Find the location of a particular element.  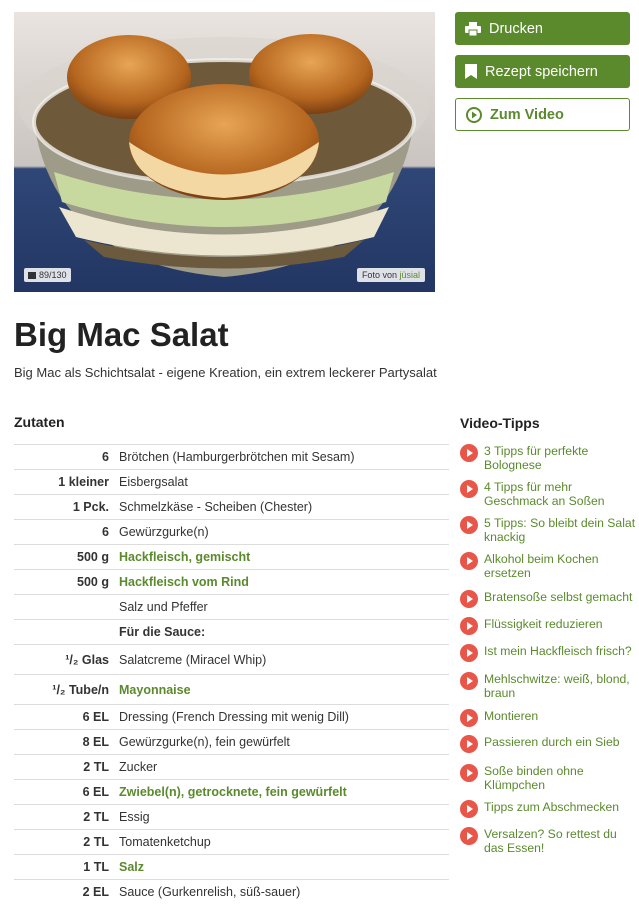

video-tip-label: 3 Tipps für perfekte Bolognese is located at coordinates (536, 458).